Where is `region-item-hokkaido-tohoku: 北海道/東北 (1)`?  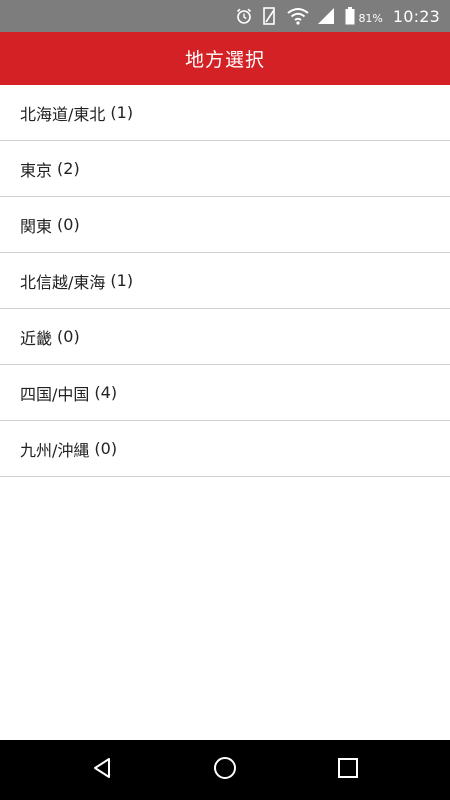 region-item-hokkaido-tohoku: 北海道/東北 (1) is located at coordinates (225, 113).